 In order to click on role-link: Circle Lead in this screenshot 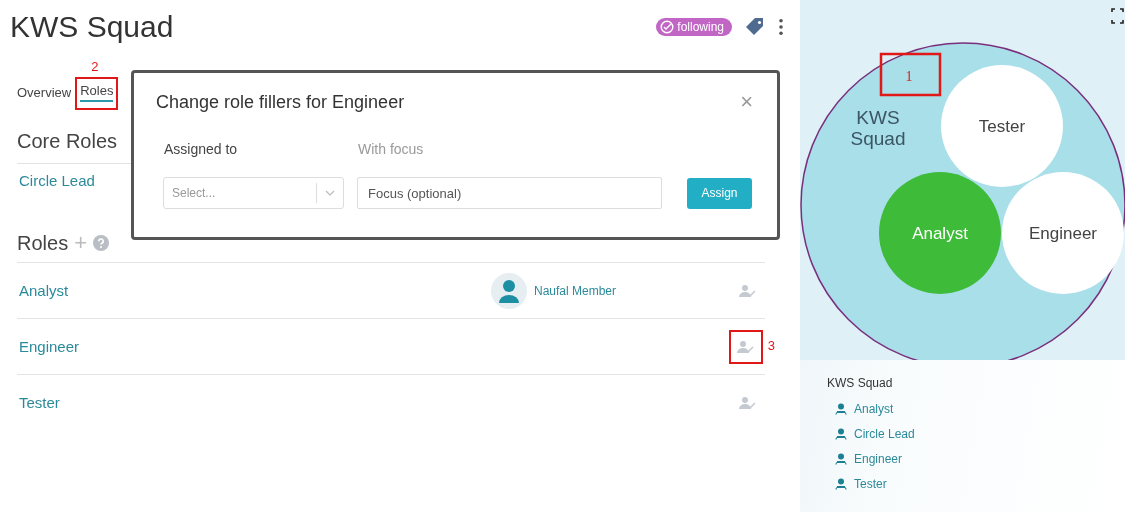, I will do `click(884, 433)`.